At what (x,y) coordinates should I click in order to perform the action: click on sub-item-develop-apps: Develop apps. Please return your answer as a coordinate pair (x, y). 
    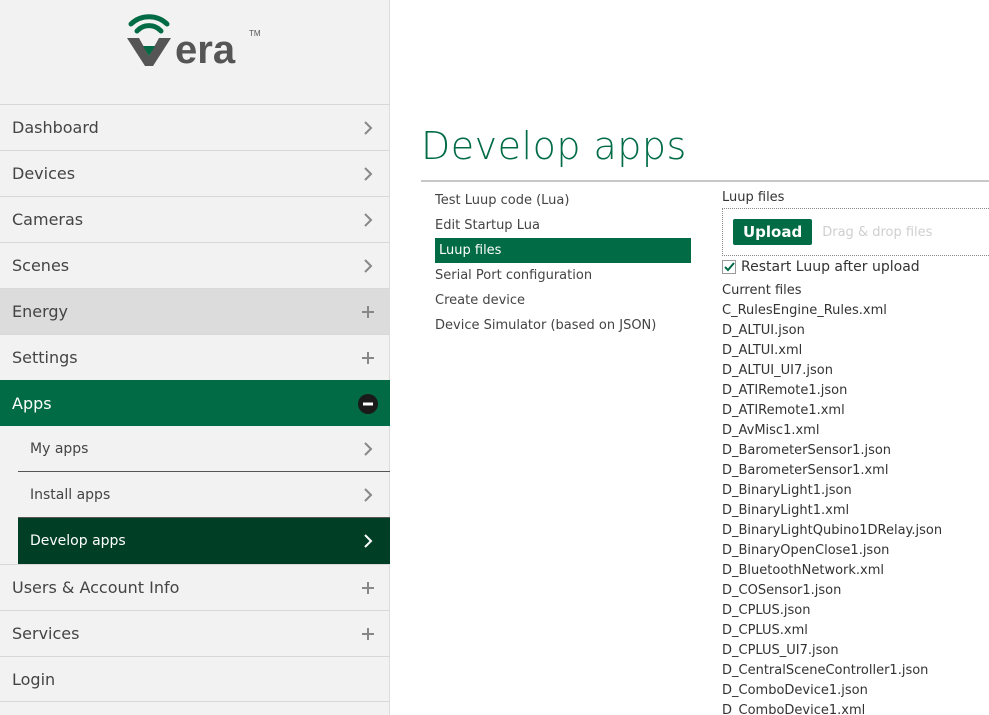
    Looking at the image, I should click on (204, 541).